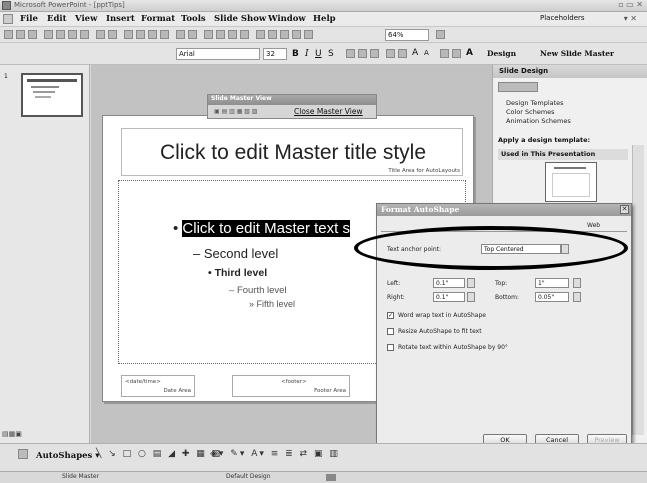 The height and width of the screenshot is (483, 647). Describe the element at coordinates (164, 34) in the screenshot. I see `format-painter-icon` at that location.